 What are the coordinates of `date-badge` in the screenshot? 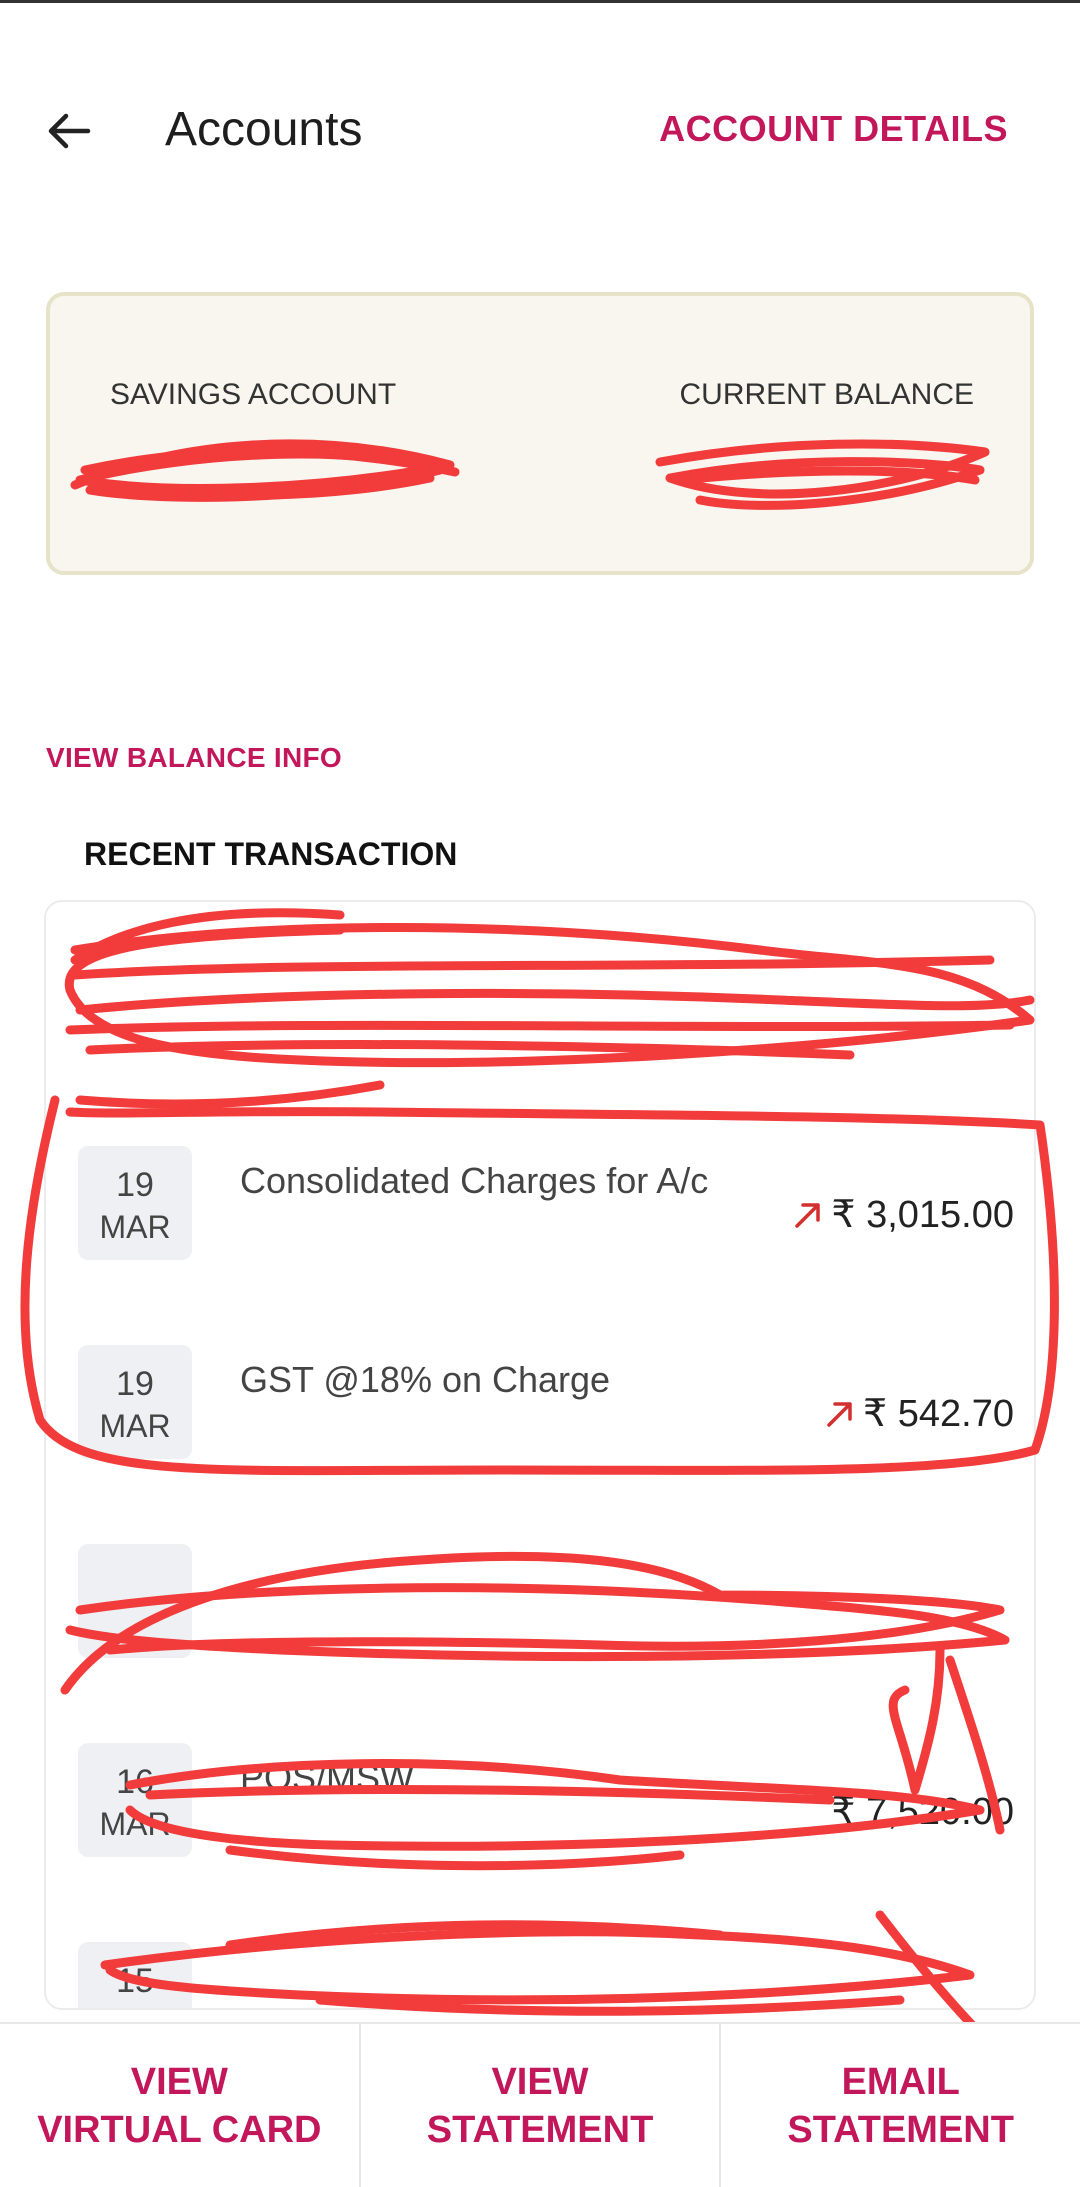 It's located at (135, 1601).